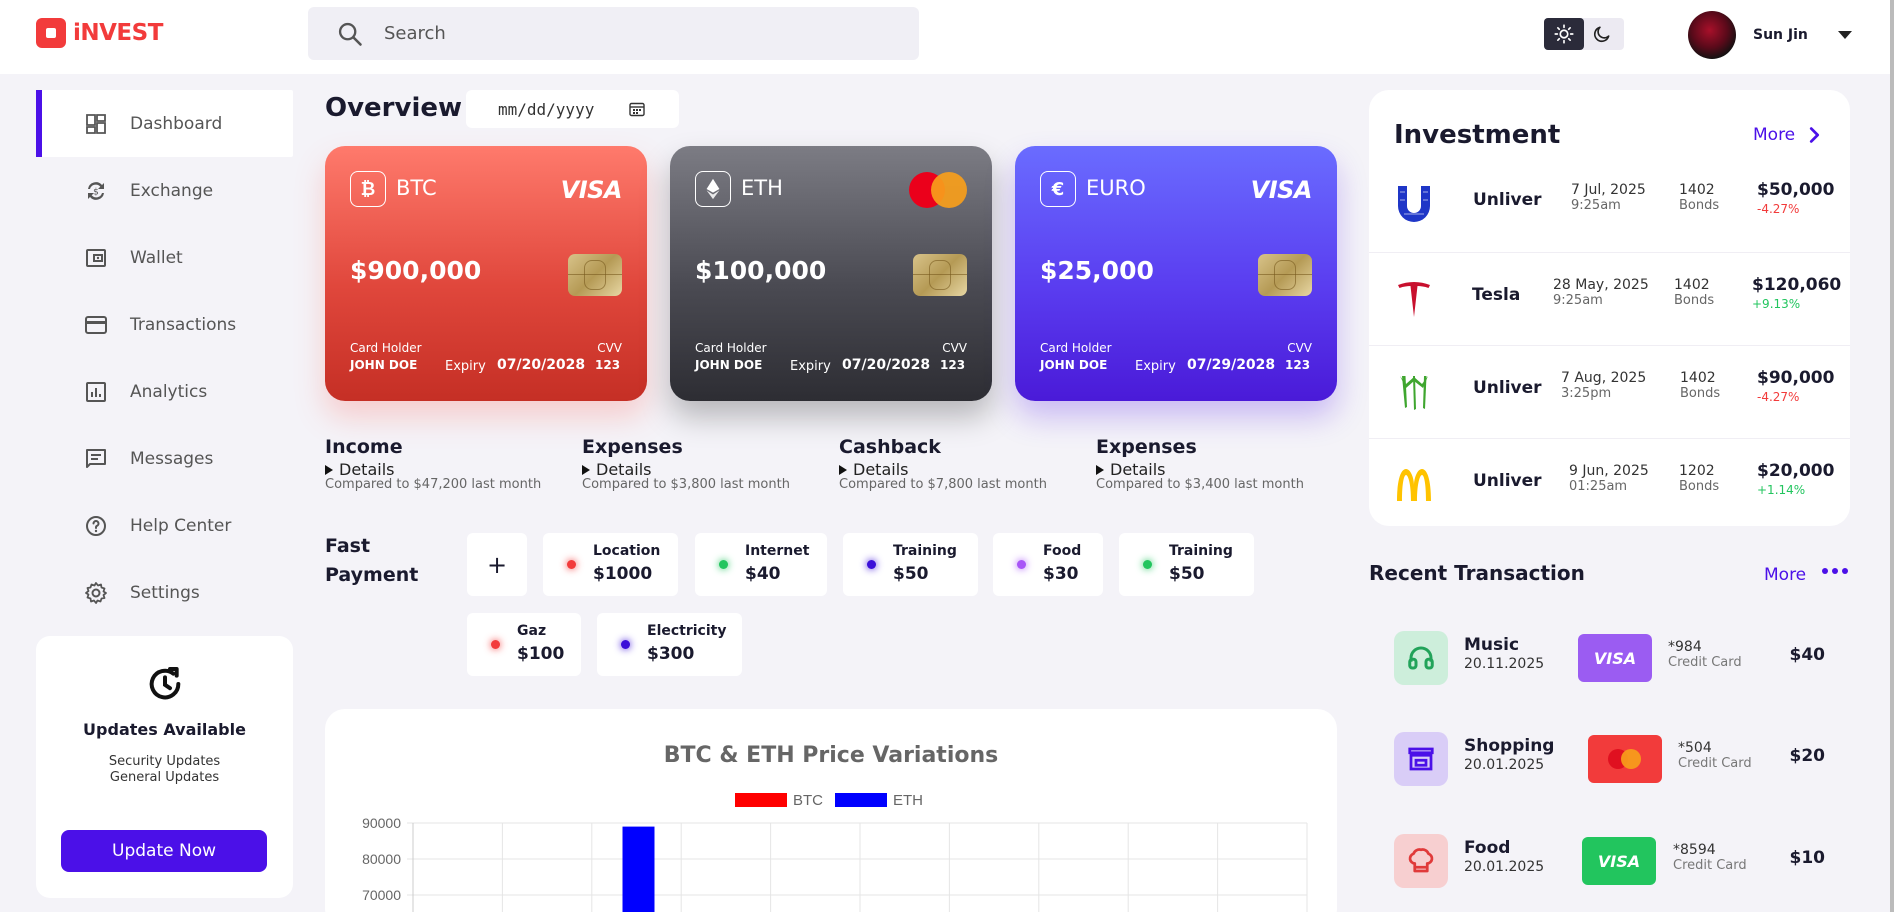 Image resolution: width=1894 pixels, height=912 pixels. Describe the element at coordinates (164, 777) in the screenshot. I see `updates-line: General Updates` at that location.